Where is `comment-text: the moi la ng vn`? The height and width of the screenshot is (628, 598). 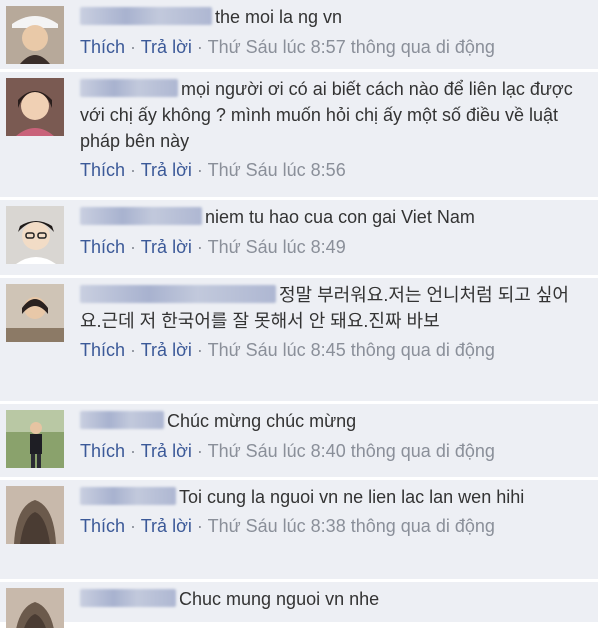
comment-text: the moi la ng vn is located at coordinates (279, 17).